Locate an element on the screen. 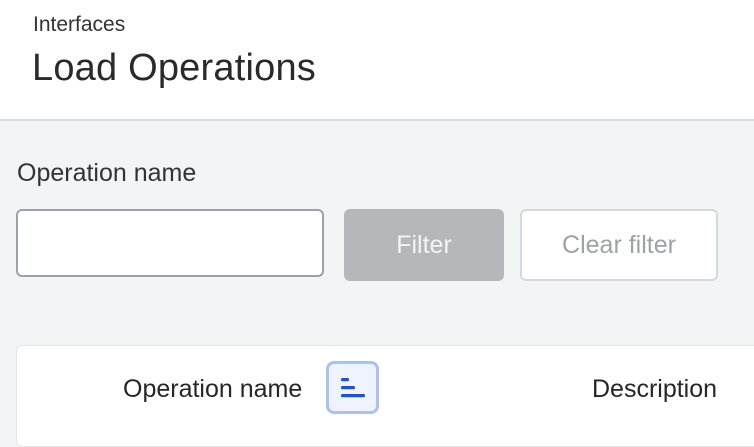 This screenshot has width=754, height=447. page-title: Load Operations is located at coordinates (174, 68).